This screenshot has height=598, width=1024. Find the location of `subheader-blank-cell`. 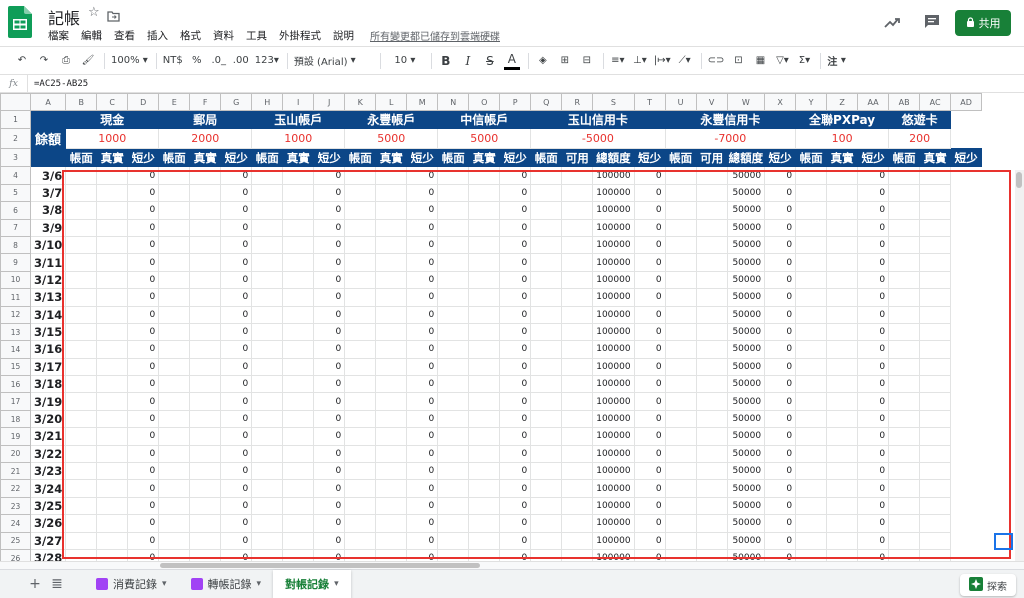

subheader-blank-cell is located at coordinates (48, 158).